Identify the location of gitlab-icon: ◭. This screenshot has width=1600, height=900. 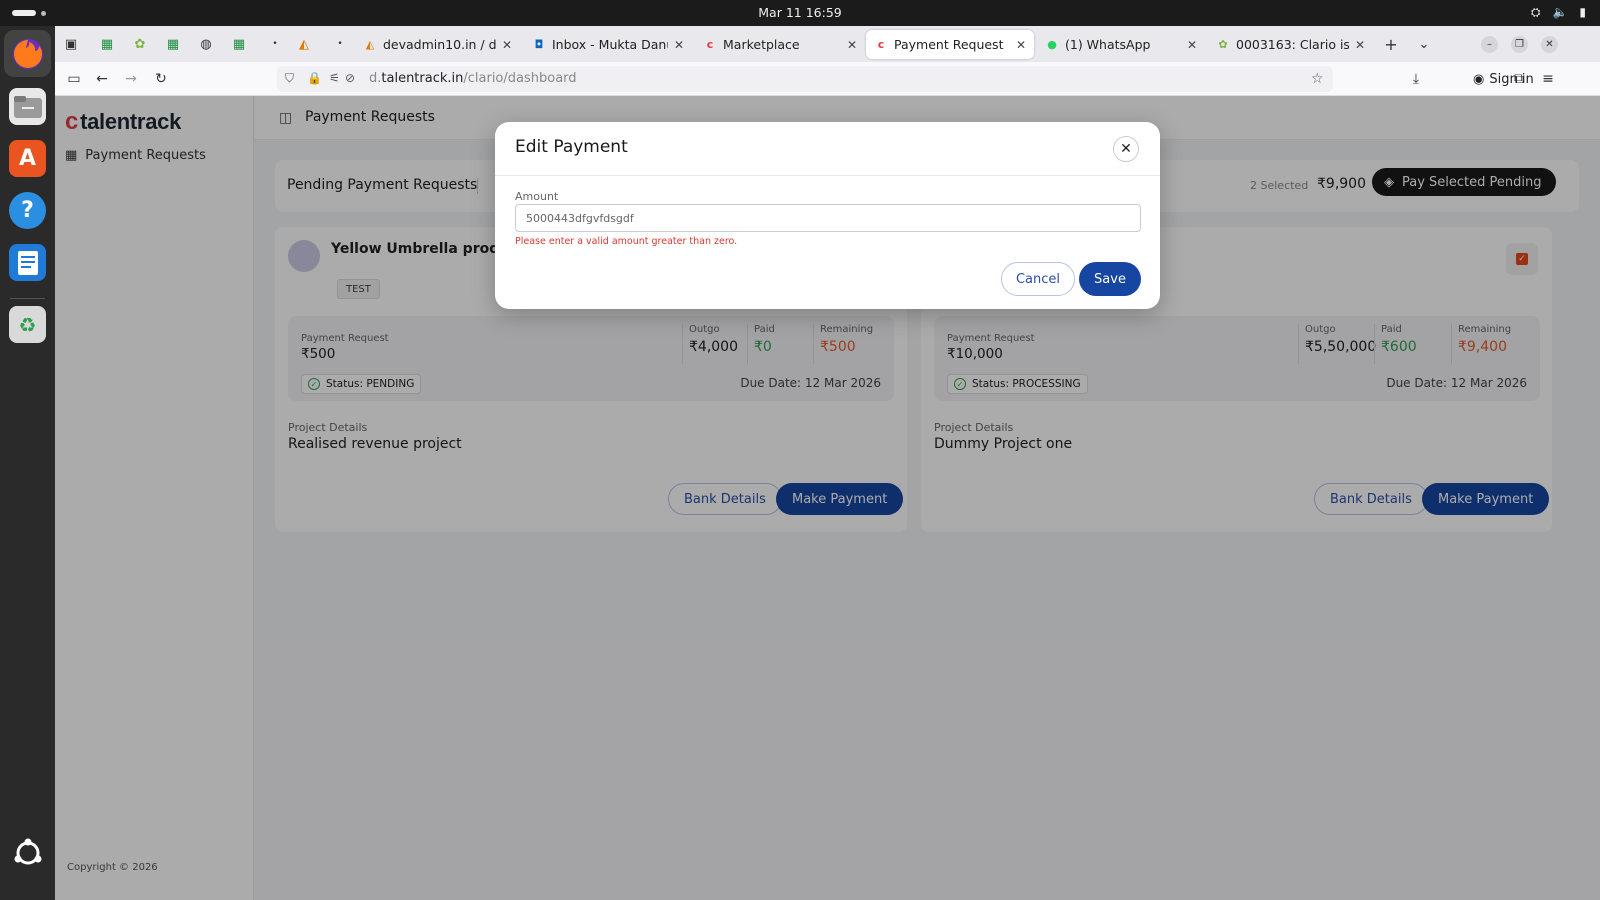
(370, 44).